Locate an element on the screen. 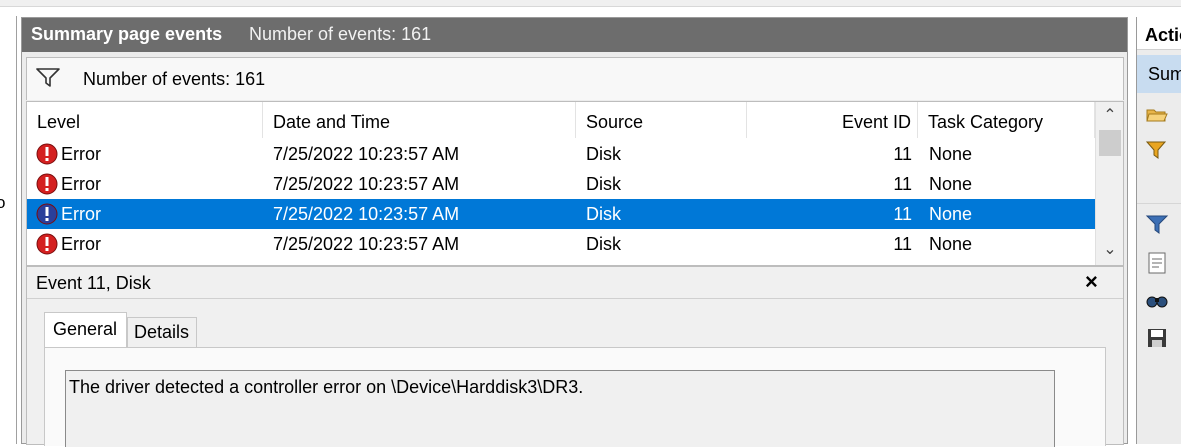  left-pane: o is located at coordinates (8, 230).